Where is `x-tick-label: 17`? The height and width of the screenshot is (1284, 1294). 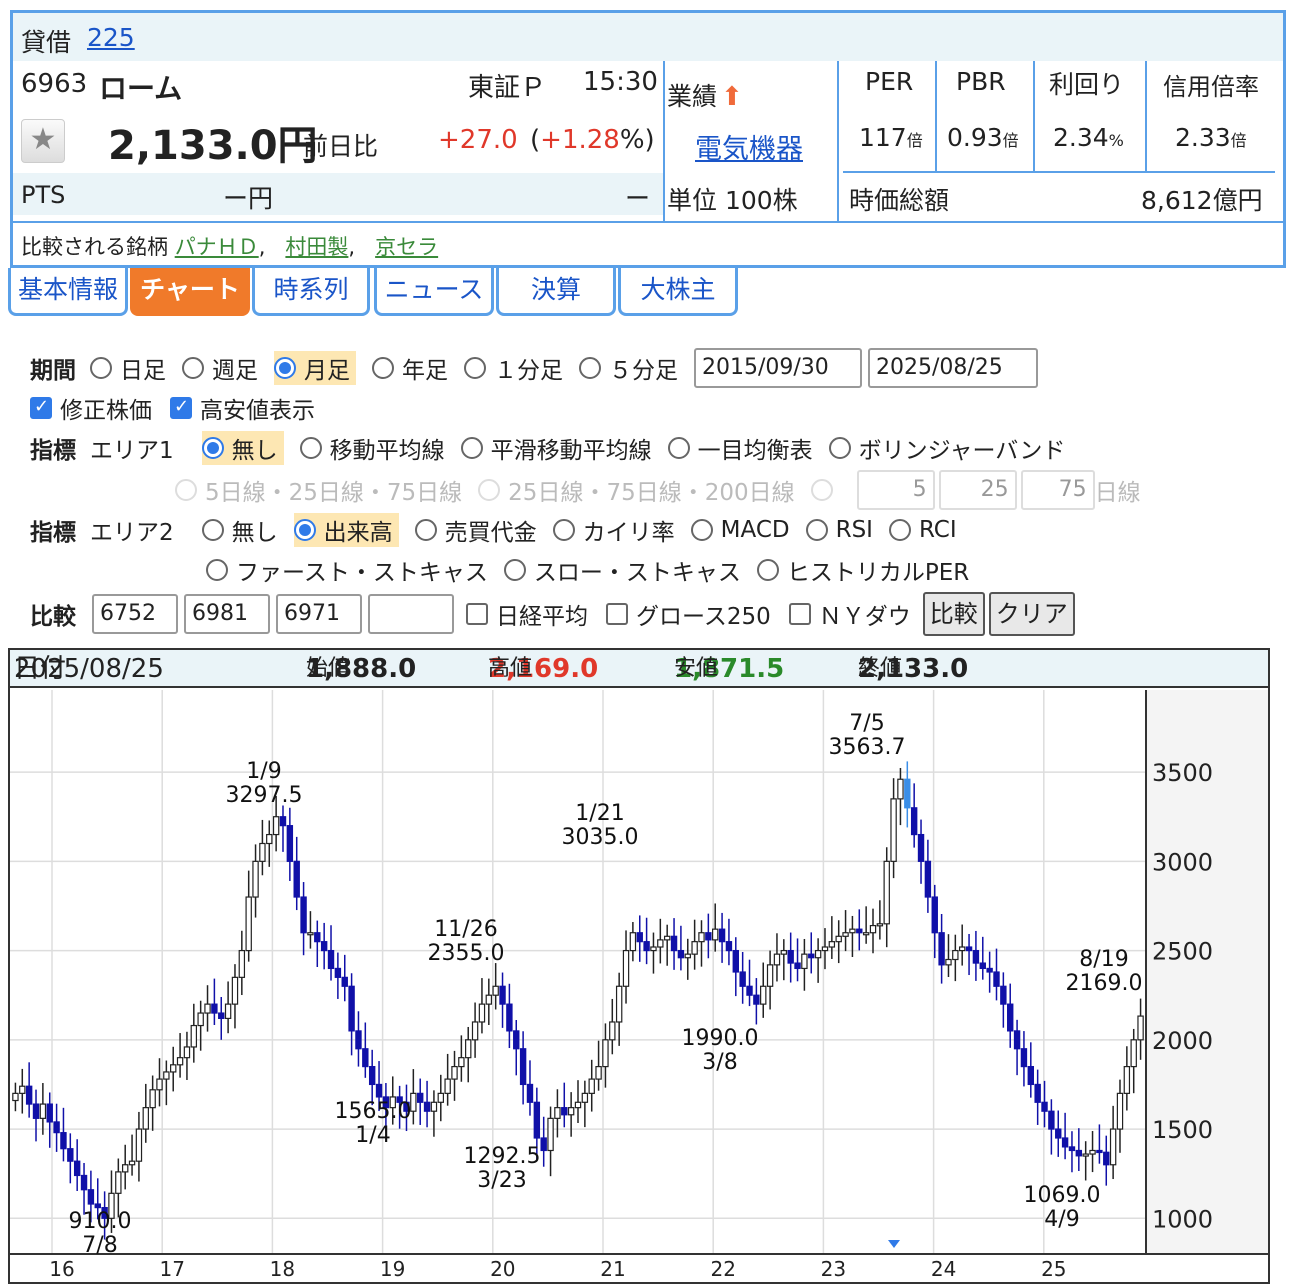
x-tick-label: 17 is located at coordinates (171, 1269).